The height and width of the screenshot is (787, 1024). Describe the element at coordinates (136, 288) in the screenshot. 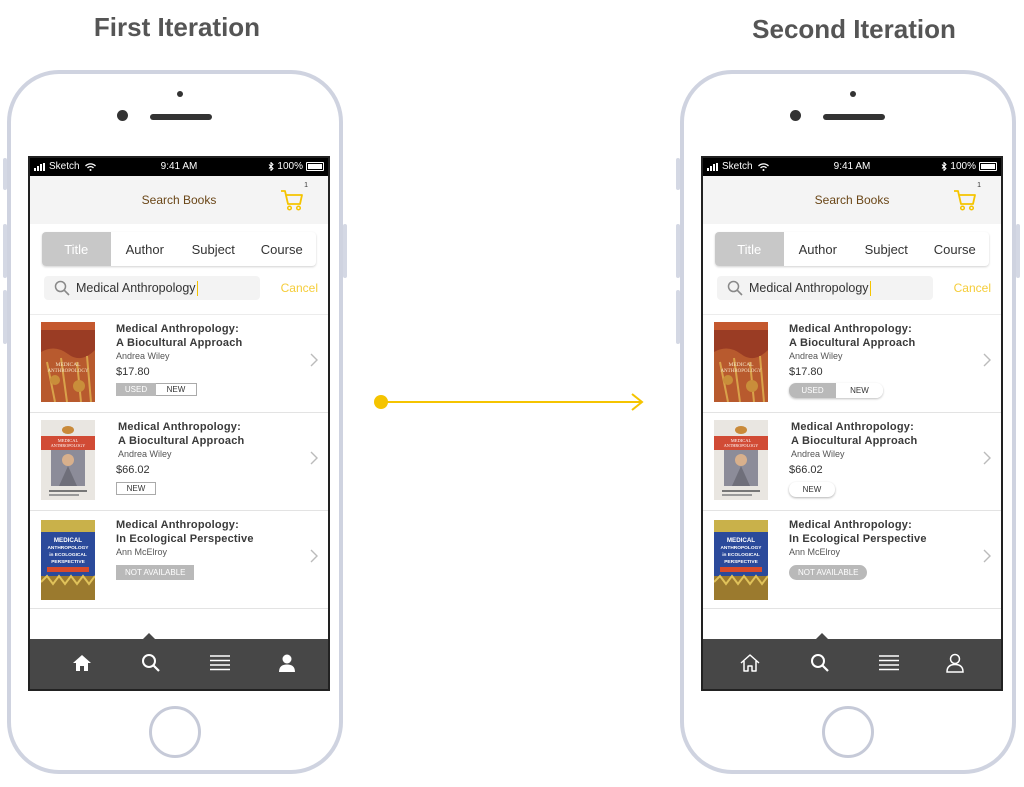

I see `search-query: Medical Anthropology` at that location.